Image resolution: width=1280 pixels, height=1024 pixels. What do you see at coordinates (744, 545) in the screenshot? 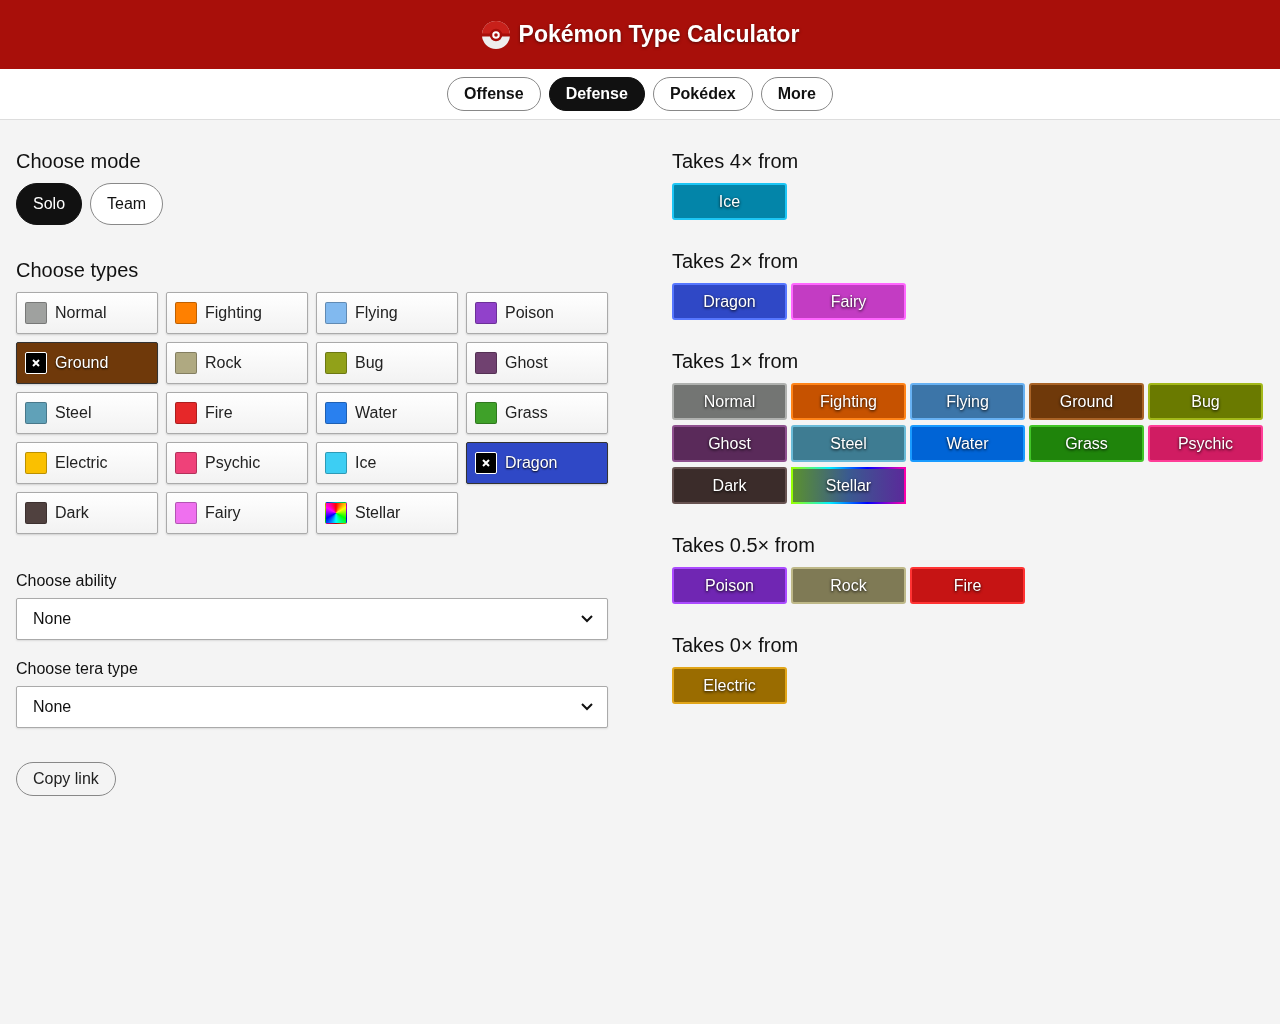
I see `section-heading: Takes 0.5× from` at bounding box center [744, 545].